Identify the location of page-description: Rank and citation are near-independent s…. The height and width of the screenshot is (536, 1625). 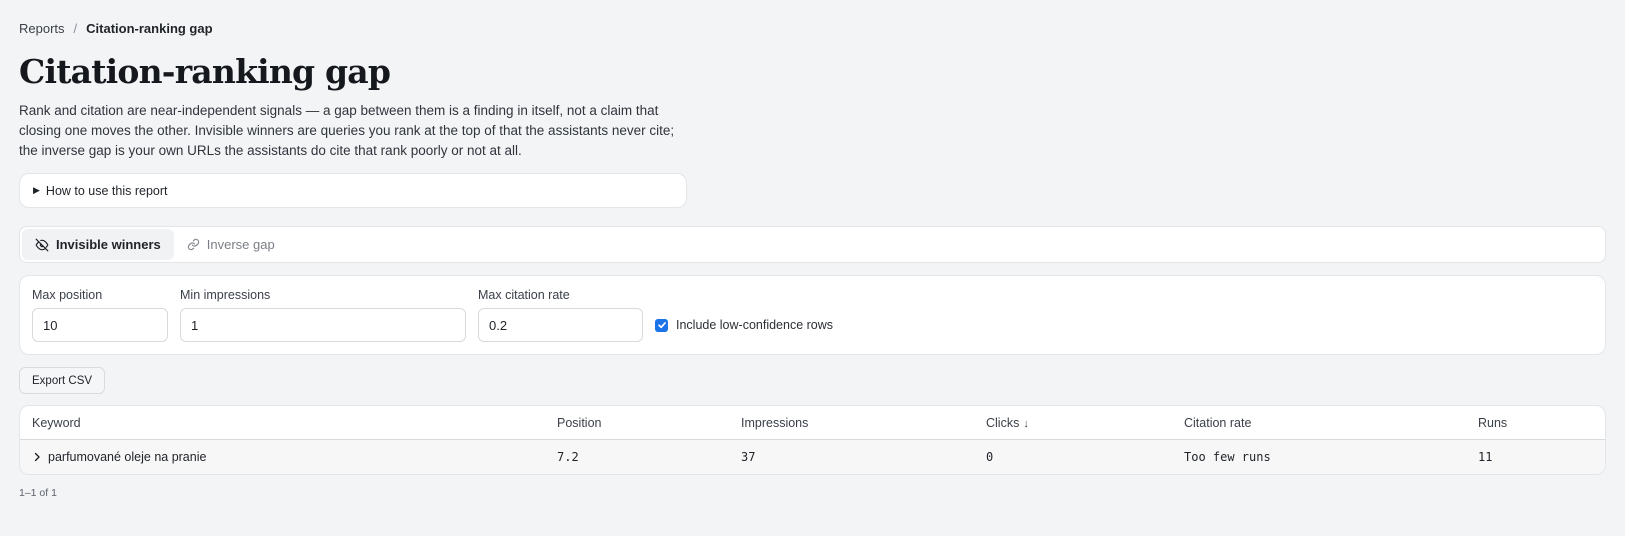
(347, 130).